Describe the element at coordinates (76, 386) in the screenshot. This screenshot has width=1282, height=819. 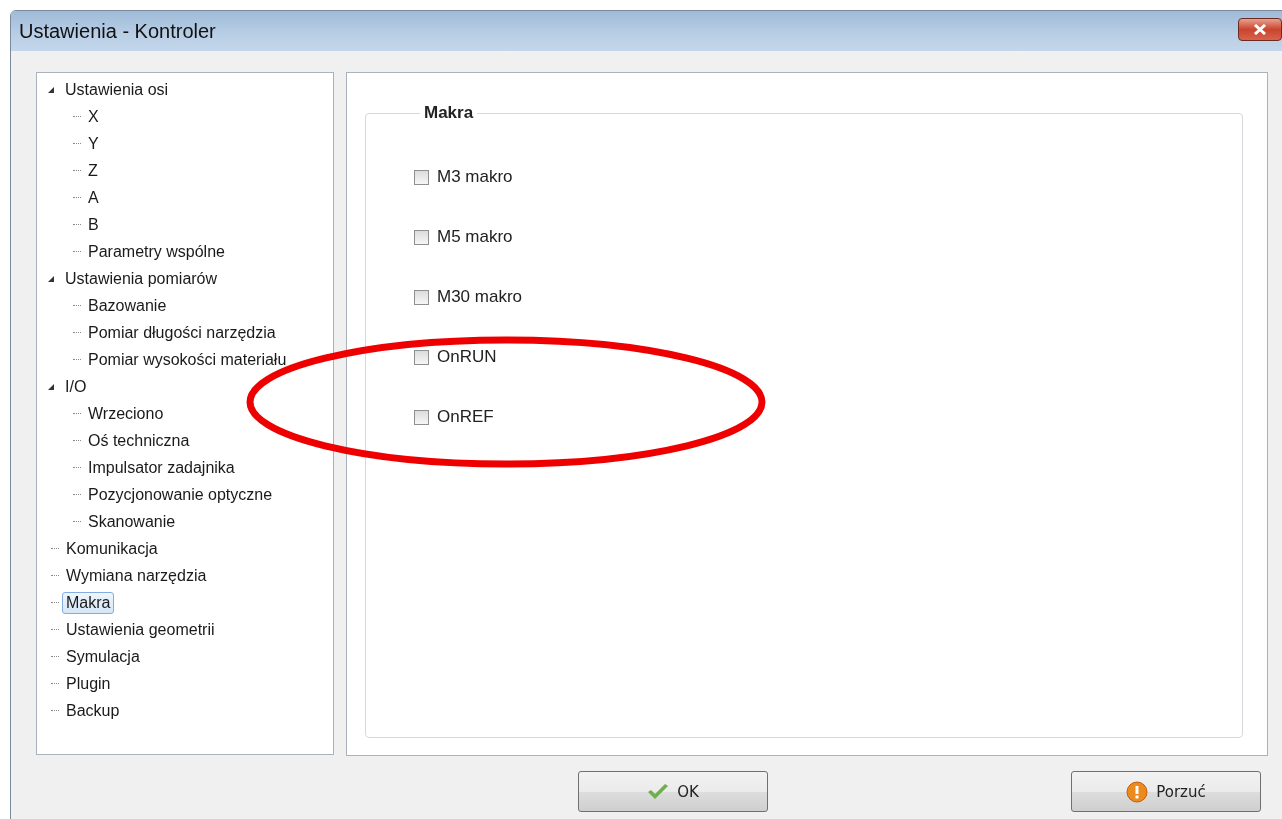
I see `tree-item: I/O` at that location.